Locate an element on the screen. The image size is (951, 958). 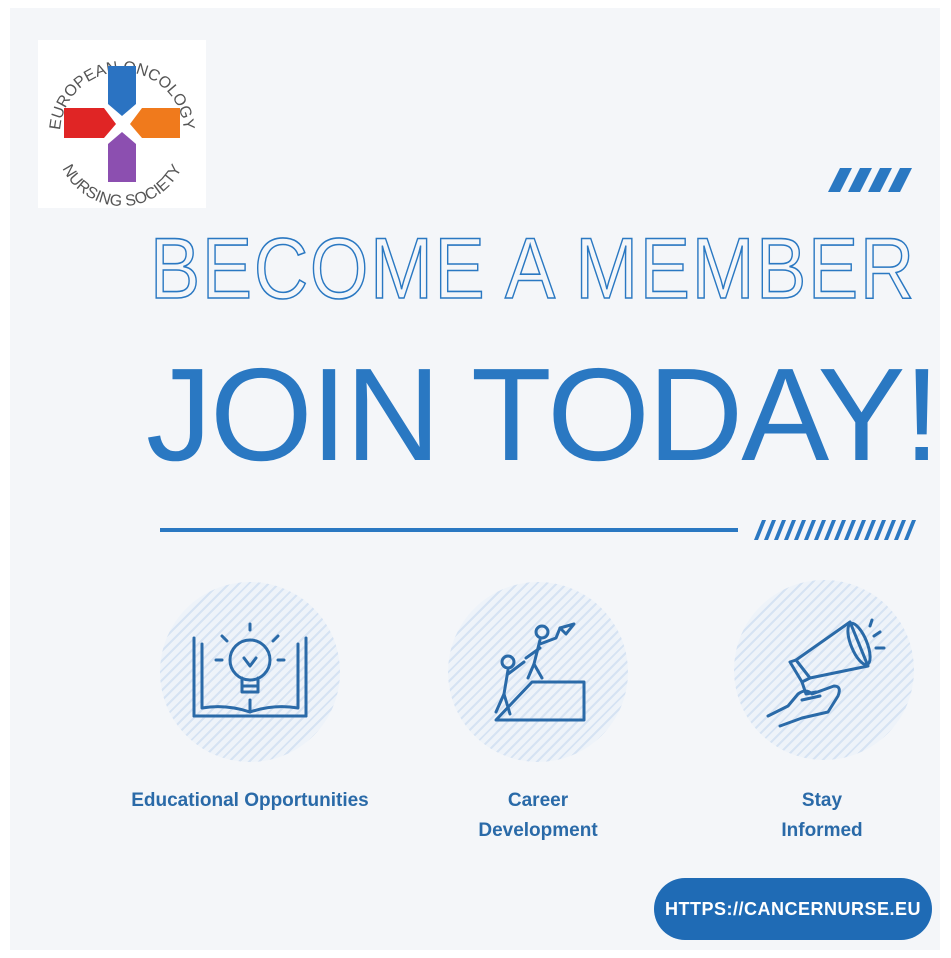
join-today-headline: JOIN TODAY! is located at coordinates (543, 414).